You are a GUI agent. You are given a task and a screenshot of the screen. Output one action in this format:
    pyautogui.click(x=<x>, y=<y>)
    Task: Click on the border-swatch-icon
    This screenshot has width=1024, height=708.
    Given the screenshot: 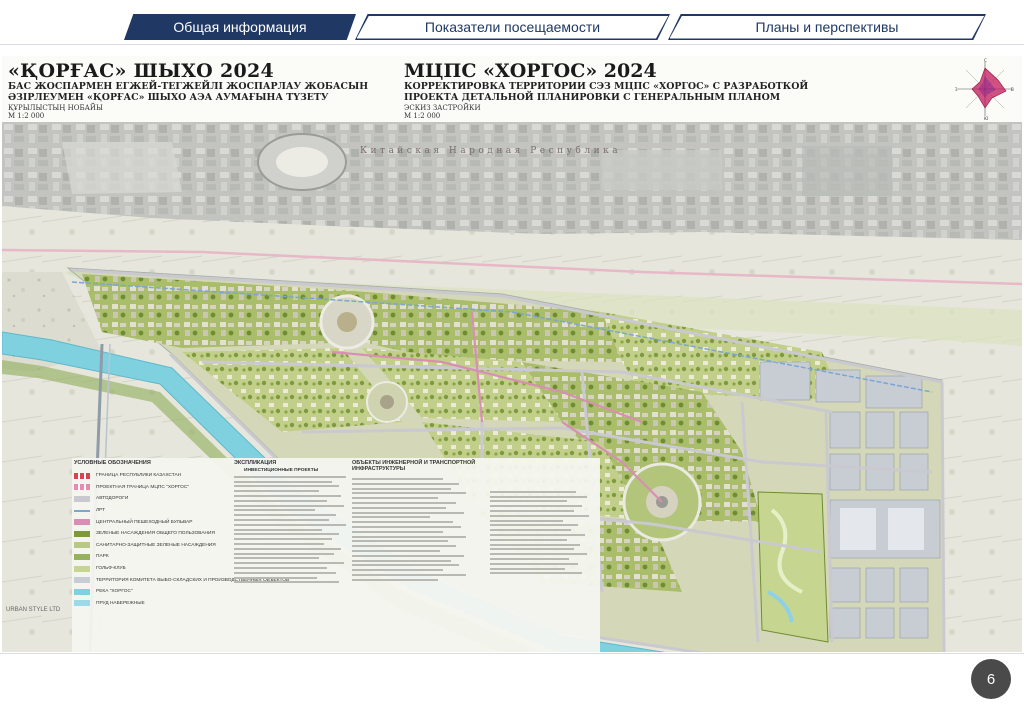 What is the action you would take?
    pyautogui.click(x=82, y=475)
    